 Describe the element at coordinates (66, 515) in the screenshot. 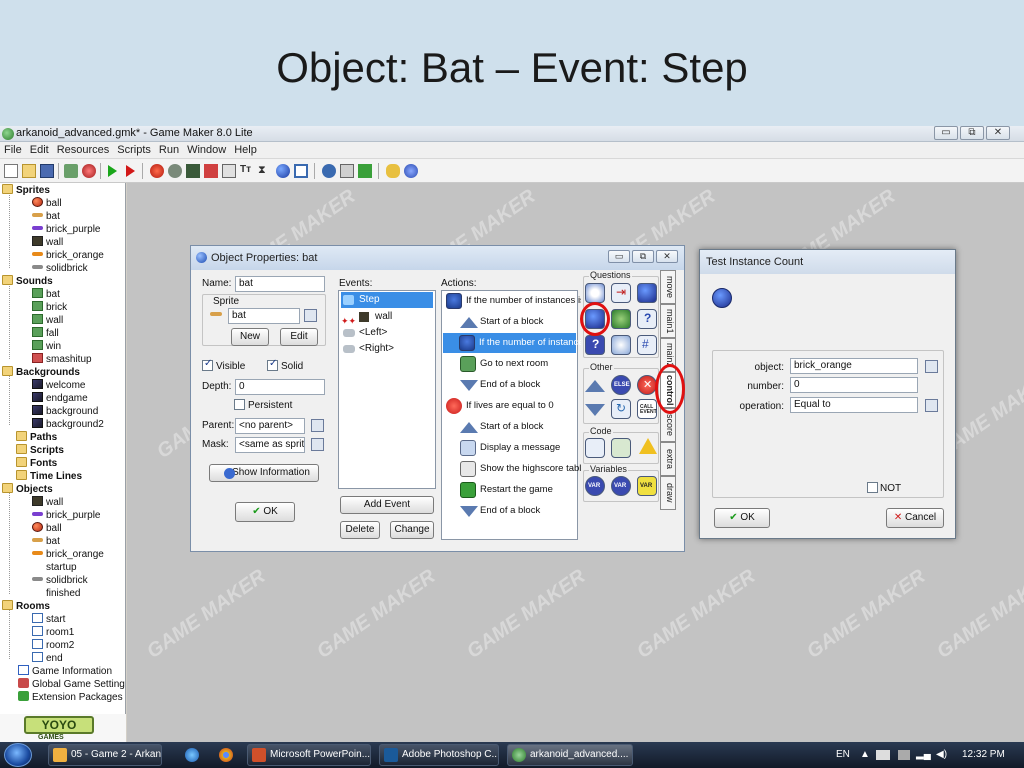

I see `tree-item: brick_purple` at that location.